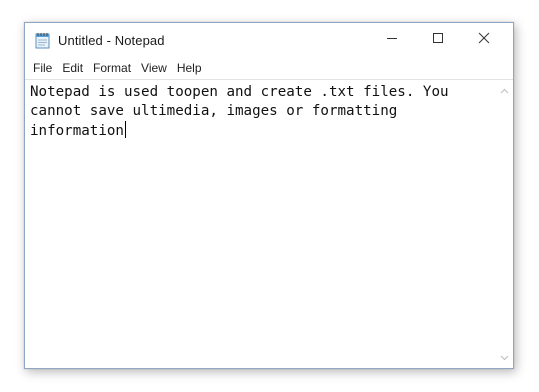 This screenshot has width=539, height=392. What do you see at coordinates (111, 40) in the screenshot?
I see `window-title: Untitled - Notepad` at bounding box center [111, 40].